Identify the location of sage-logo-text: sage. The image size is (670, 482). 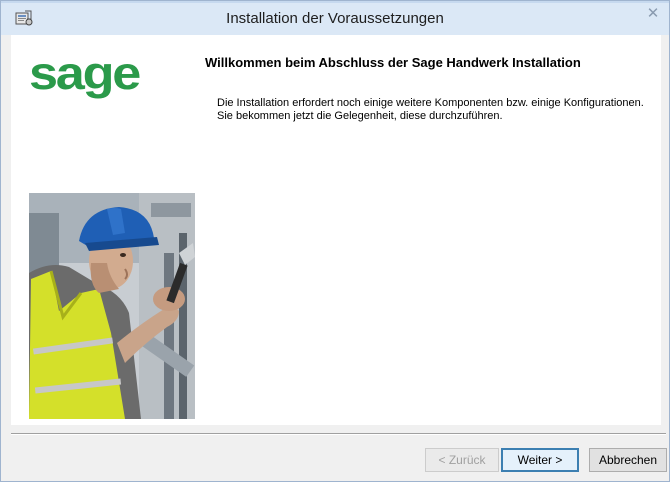
(85, 76).